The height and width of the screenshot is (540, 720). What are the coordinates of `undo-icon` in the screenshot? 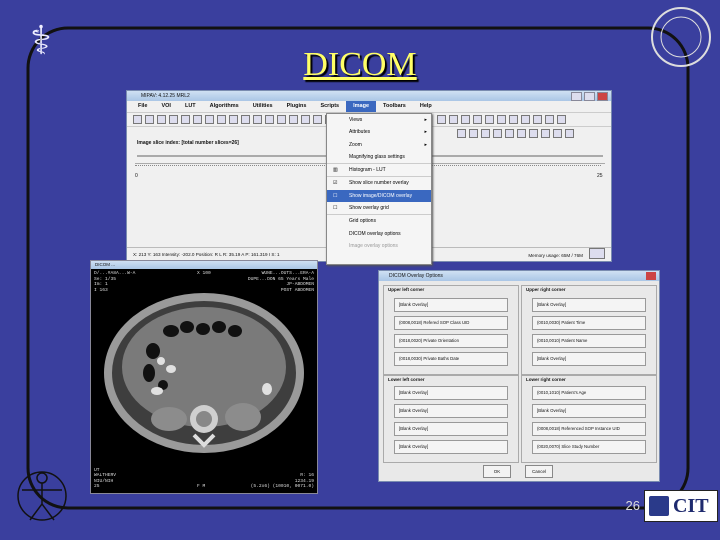 It's located at (269, 119).